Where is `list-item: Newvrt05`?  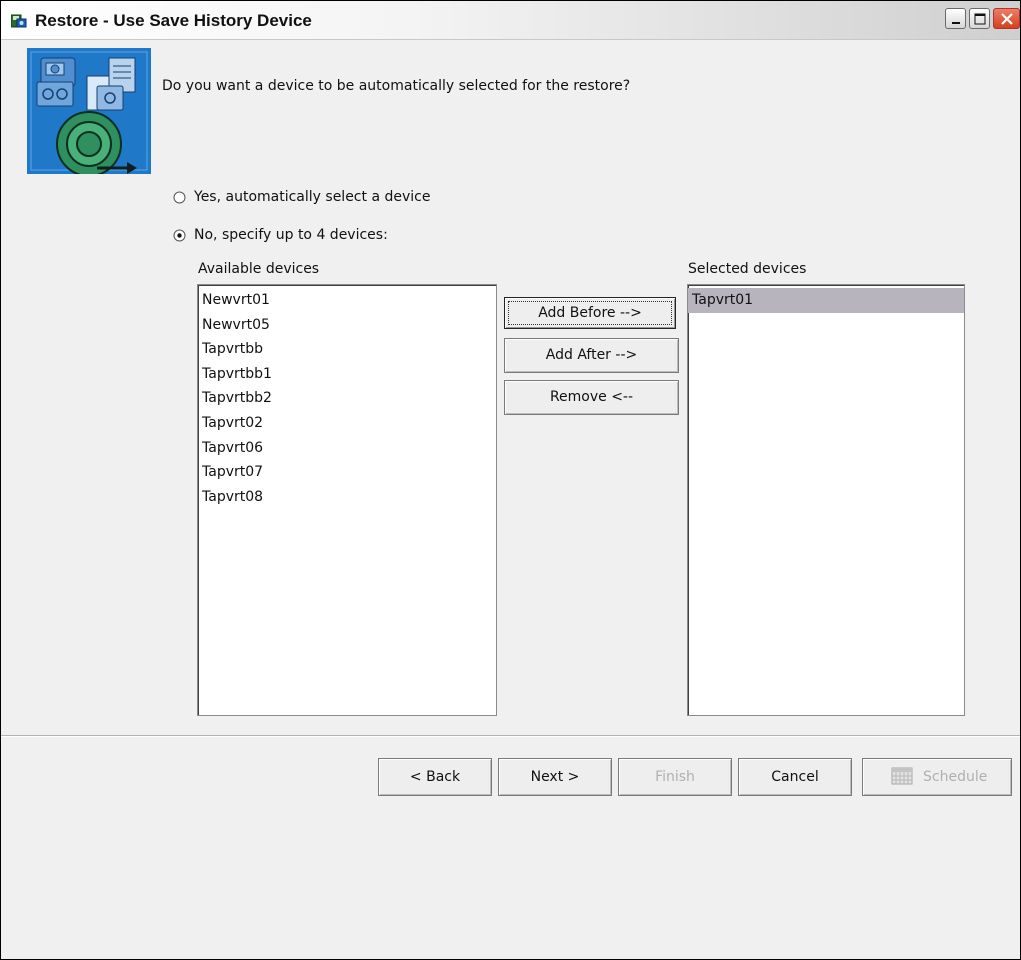 list-item: Newvrt05 is located at coordinates (347, 325).